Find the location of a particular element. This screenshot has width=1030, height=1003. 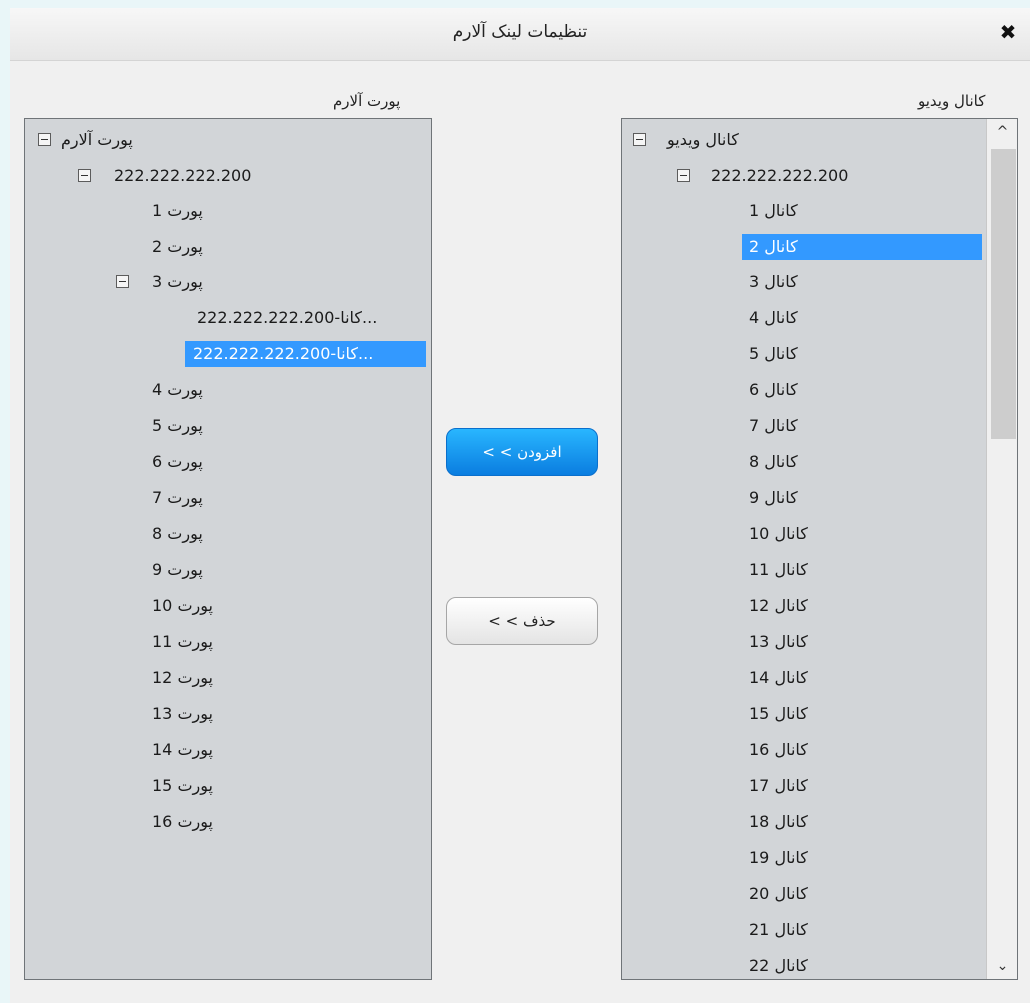

tree-item-port-5: پورت 5 is located at coordinates (177, 426).